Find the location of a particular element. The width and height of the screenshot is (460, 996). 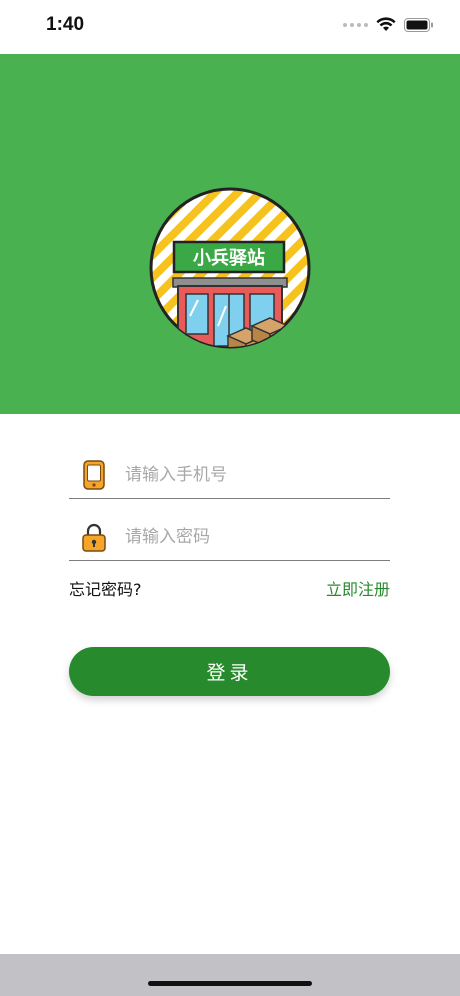

status-time: 1:40 is located at coordinates (65, 24).